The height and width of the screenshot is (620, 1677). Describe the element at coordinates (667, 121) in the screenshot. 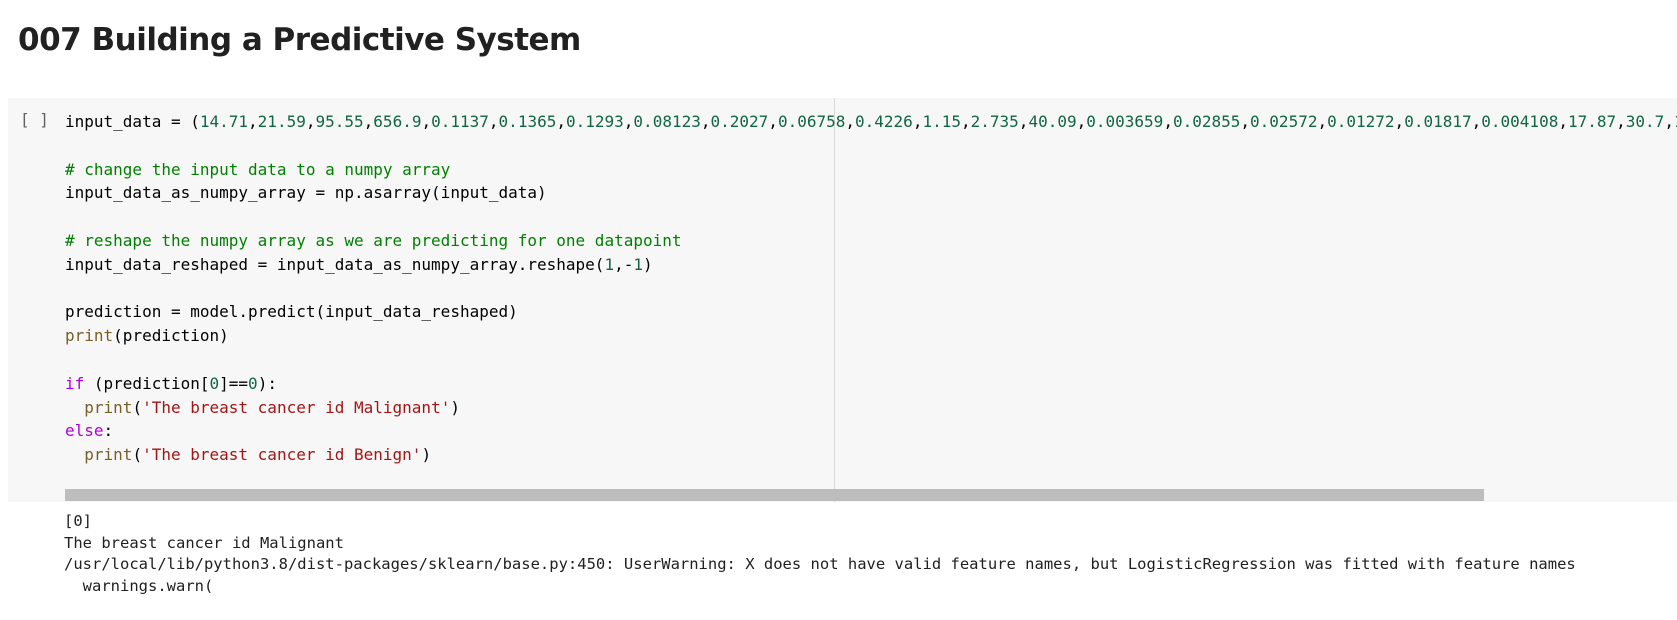

I see `code-token: 0.08123` at that location.